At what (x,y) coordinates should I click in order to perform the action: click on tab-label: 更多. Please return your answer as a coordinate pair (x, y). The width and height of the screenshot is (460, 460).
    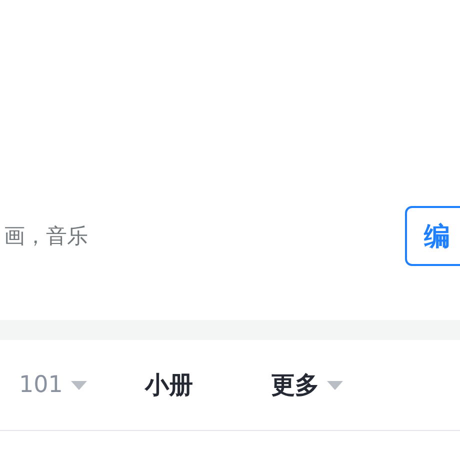
    Looking at the image, I should click on (294, 385).